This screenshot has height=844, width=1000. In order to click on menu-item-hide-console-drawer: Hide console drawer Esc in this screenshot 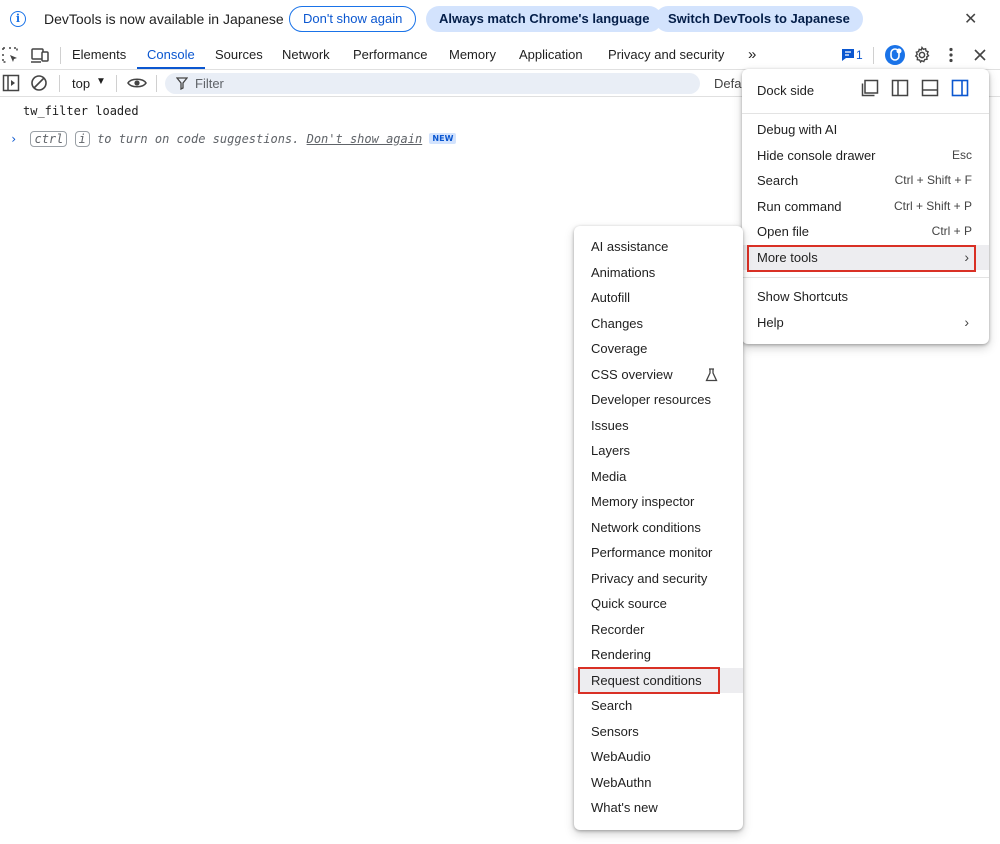, I will do `click(865, 155)`.